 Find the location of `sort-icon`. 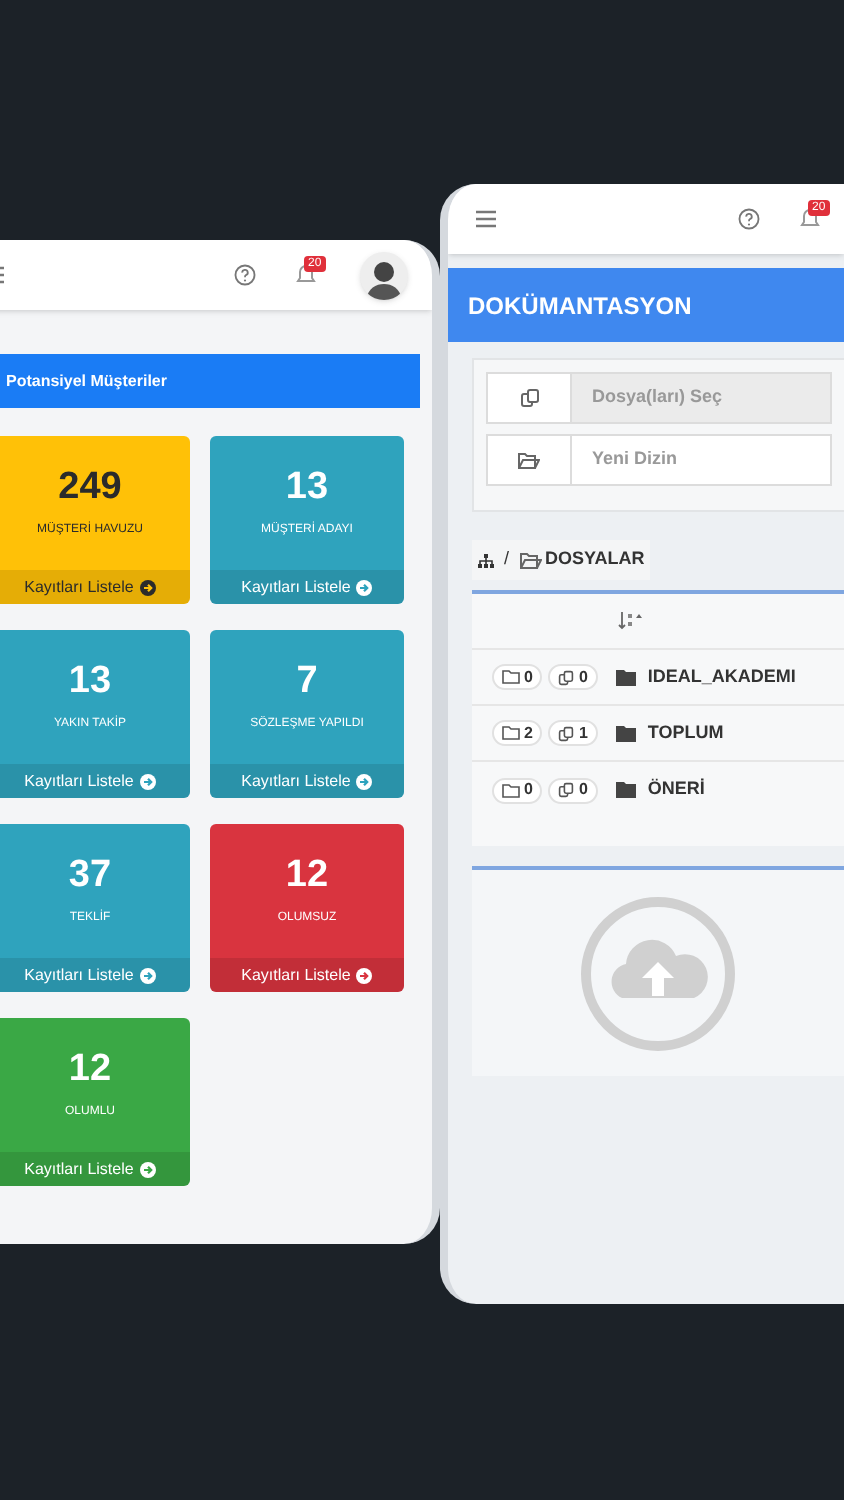

sort-icon is located at coordinates (630, 621).